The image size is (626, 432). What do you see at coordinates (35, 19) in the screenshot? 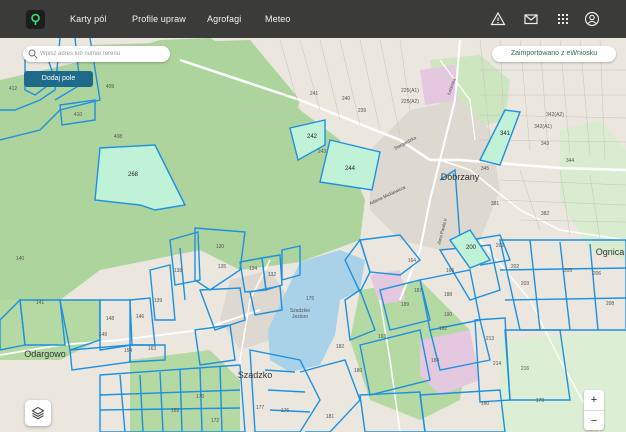
I see `logo-icon` at bounding box center [35, 19].